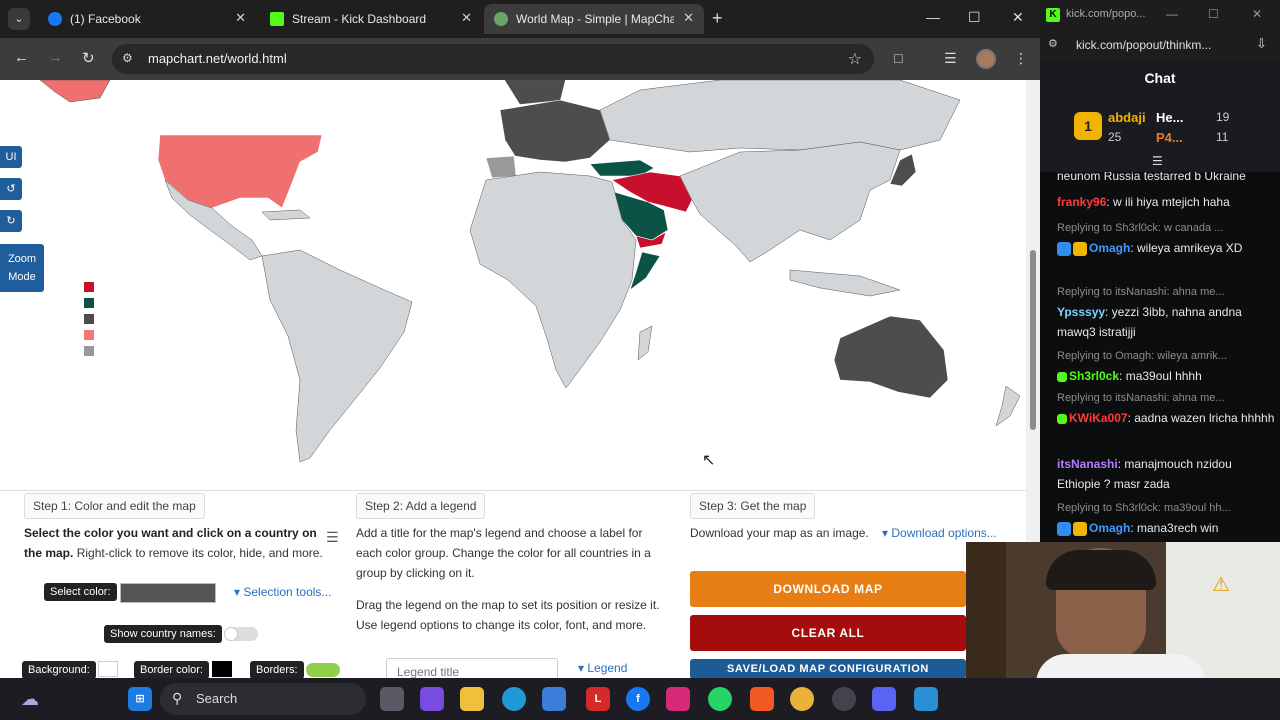  I want to click on country-spain, so click(501, 167).